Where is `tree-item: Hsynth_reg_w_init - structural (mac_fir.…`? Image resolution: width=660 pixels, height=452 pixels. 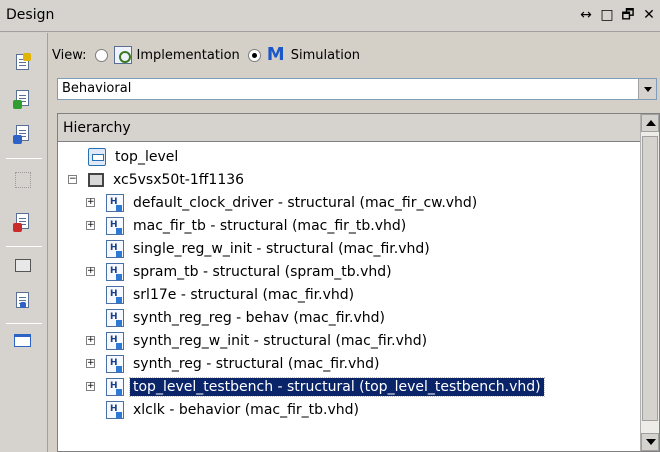
tree-item: Hsynth_reg_w_init - structural (mac_fir.… is located at coordinates (268, 341).